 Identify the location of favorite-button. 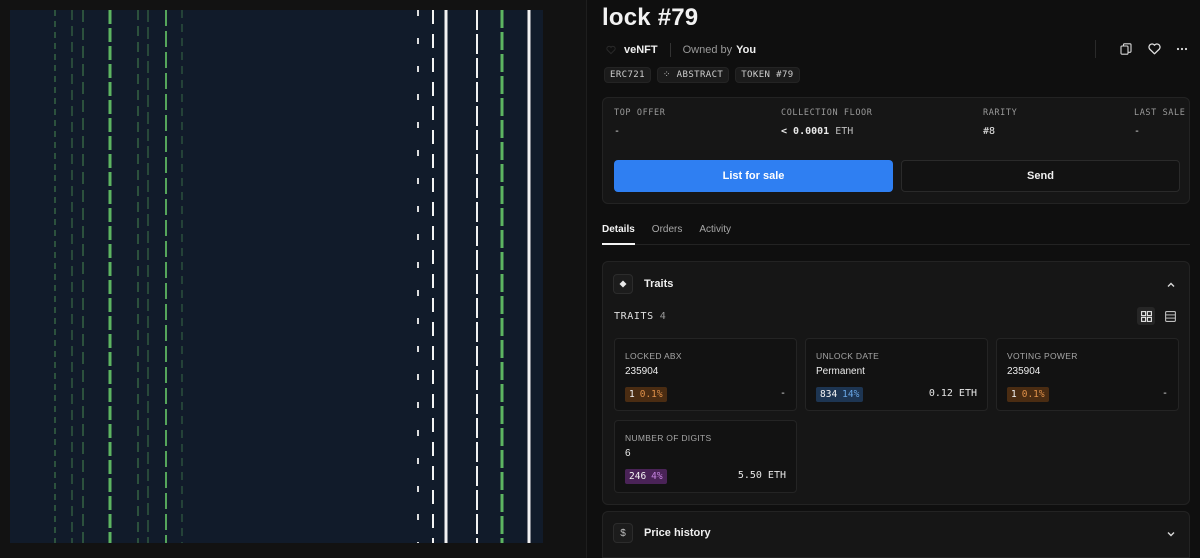
(1154, 49).